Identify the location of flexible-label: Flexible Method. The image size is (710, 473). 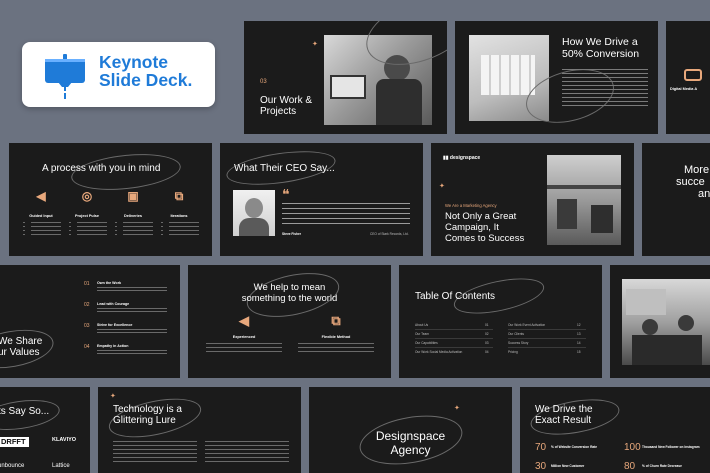
(336, 337).